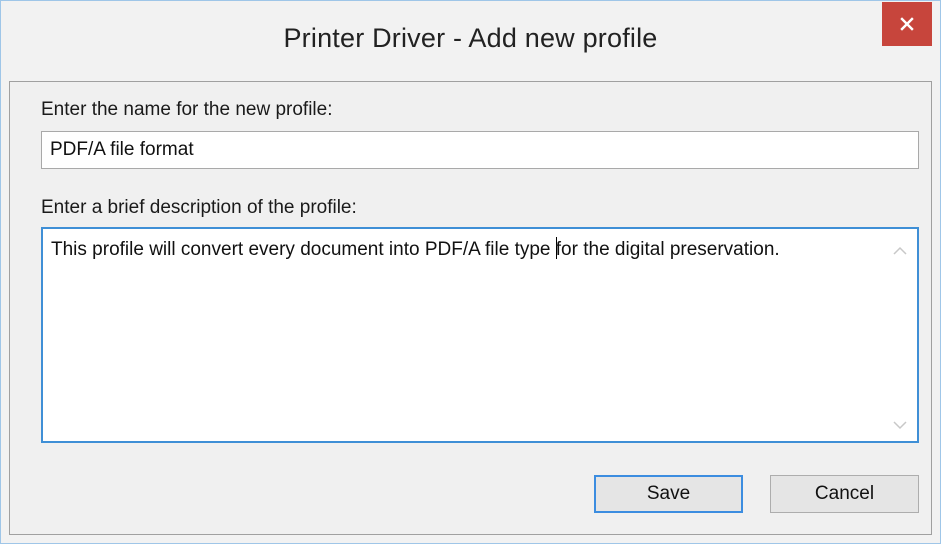  Describe the element at coordinates (900, 423) in the screenshot. I see `scroll-down-arrow-icon` at that location.